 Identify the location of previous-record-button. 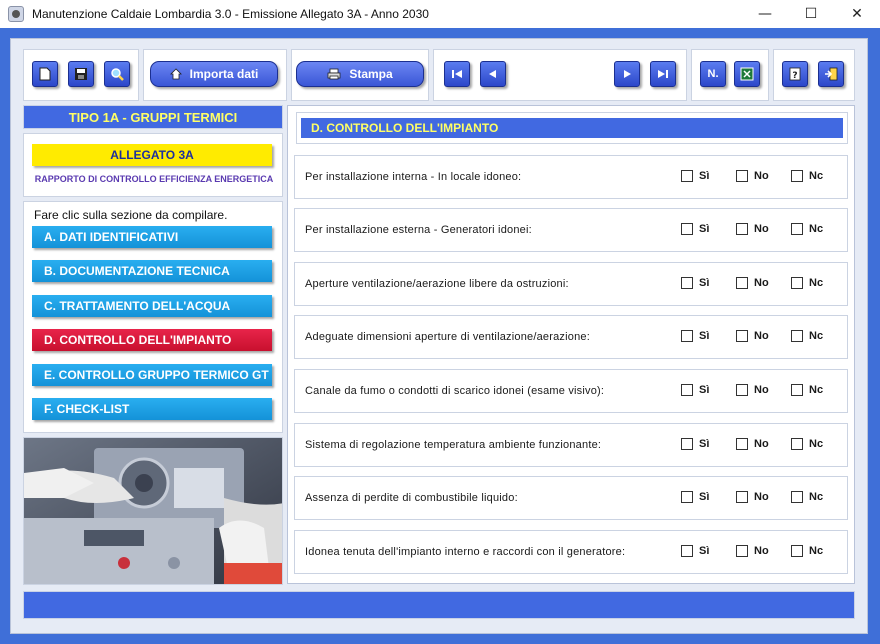
(493, 74).